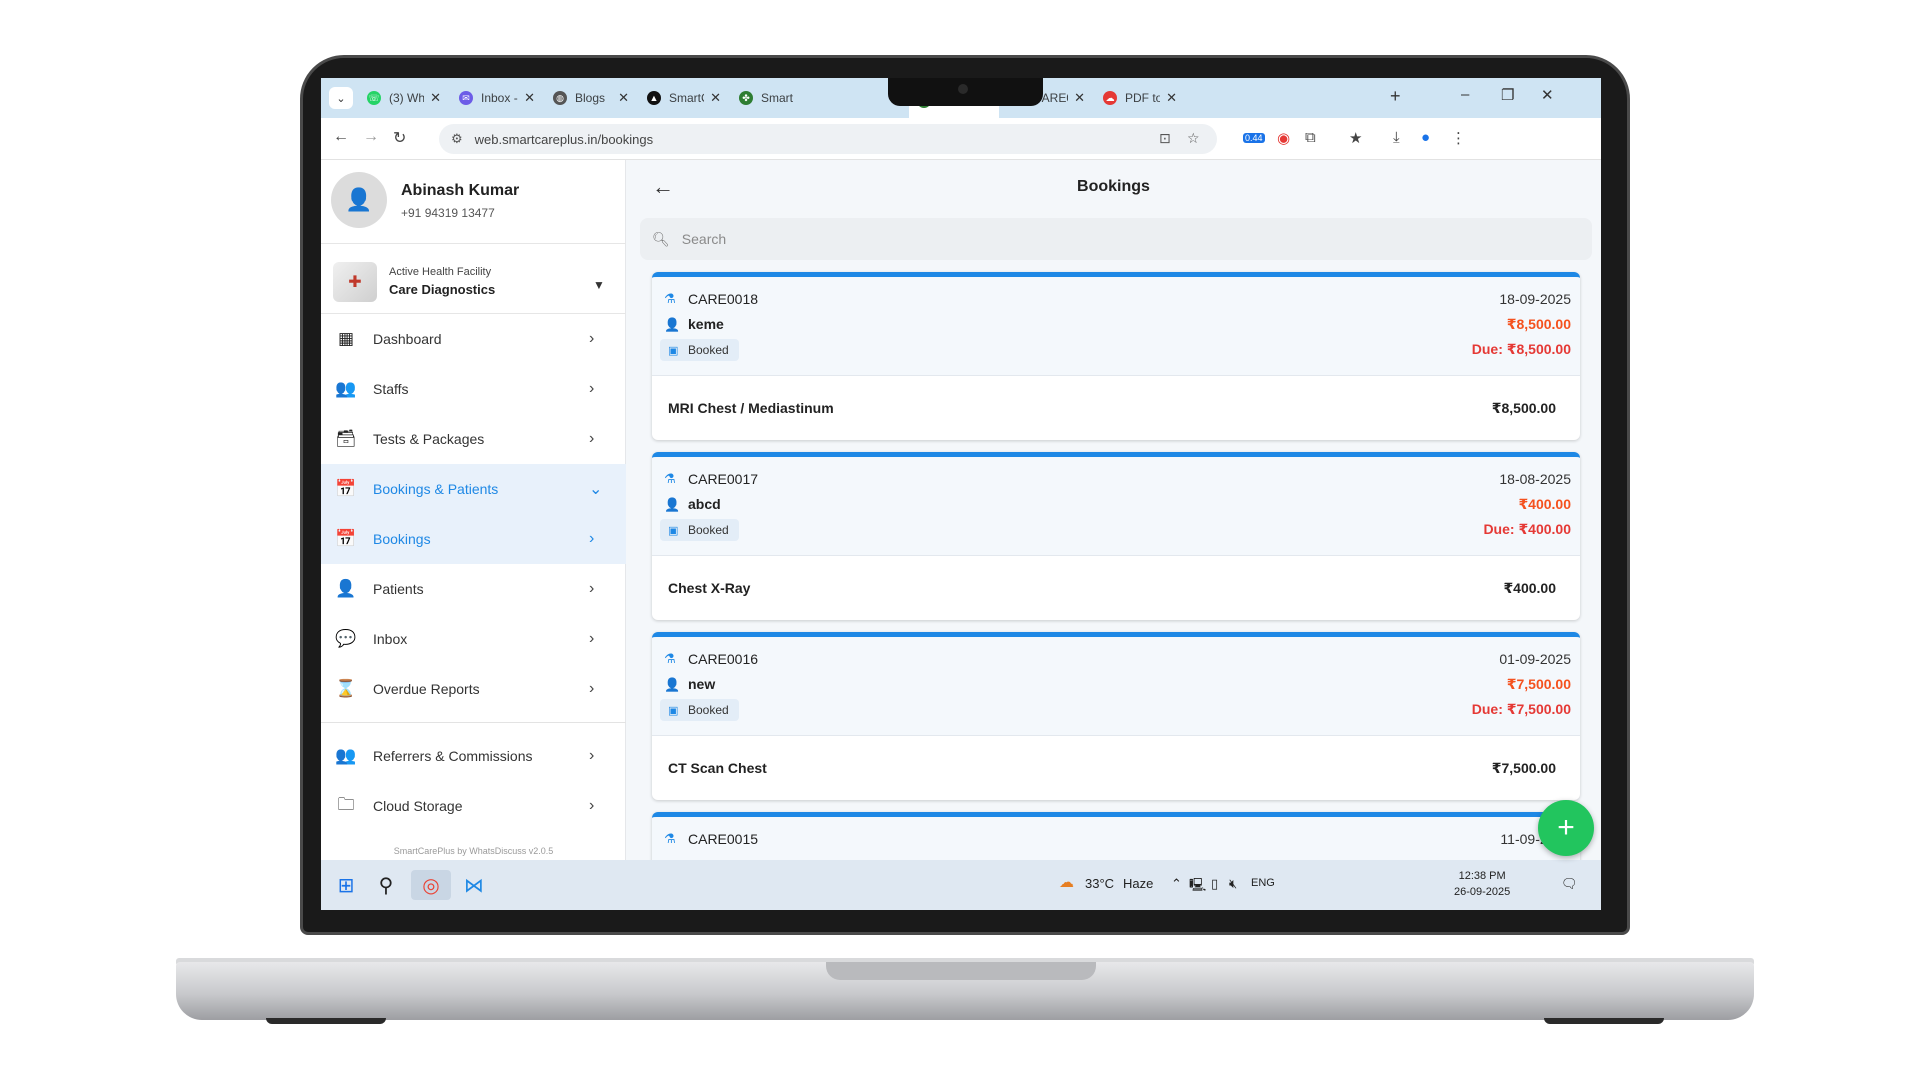 The width and height of the screenshot is (1920, 1080). What do you see at coordinates (1165, 138) in the screenshot?
I see `install-app-icon: ⊡` at bounding box center [1165, 138].